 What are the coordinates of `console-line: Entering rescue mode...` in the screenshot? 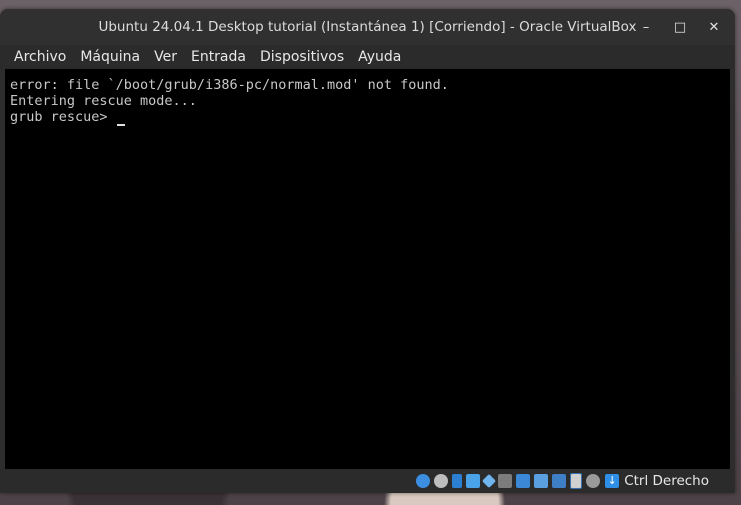 It's located at (103, 101).